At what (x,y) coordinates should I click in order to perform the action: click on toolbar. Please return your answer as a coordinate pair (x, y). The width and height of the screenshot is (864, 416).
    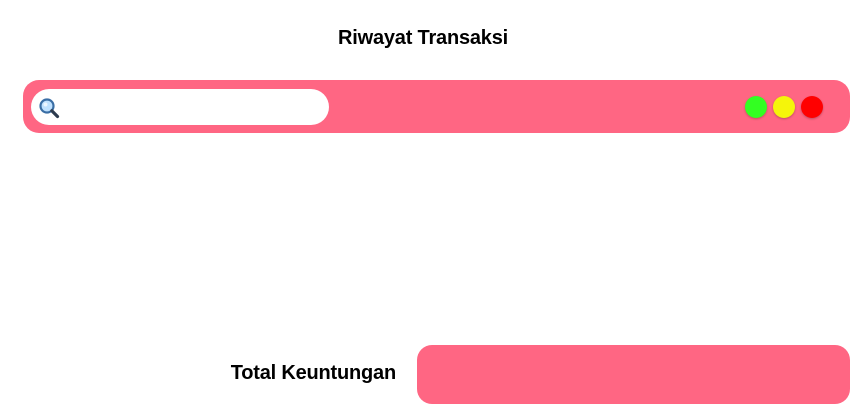
    Looking at the image, I should click on (436, 106).